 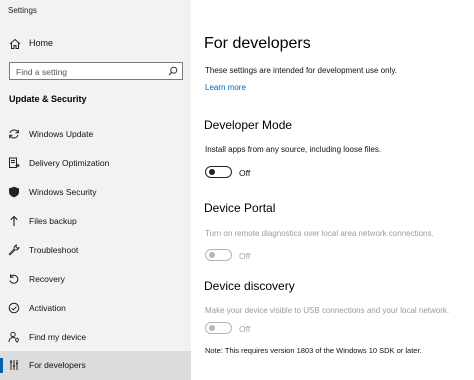 What do you see at coordinates (95, 134) in the screenshot?
I see `sidebar-item-windows-update: Windows Update` at bounding box center [95, 134].